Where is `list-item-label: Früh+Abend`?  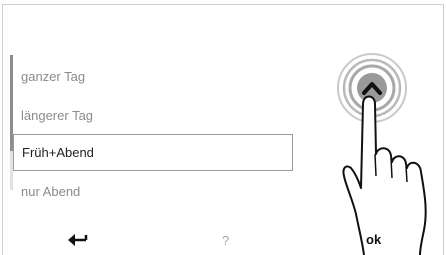 list-item-label: Früh+Abend is located at coordinates (58, 152).